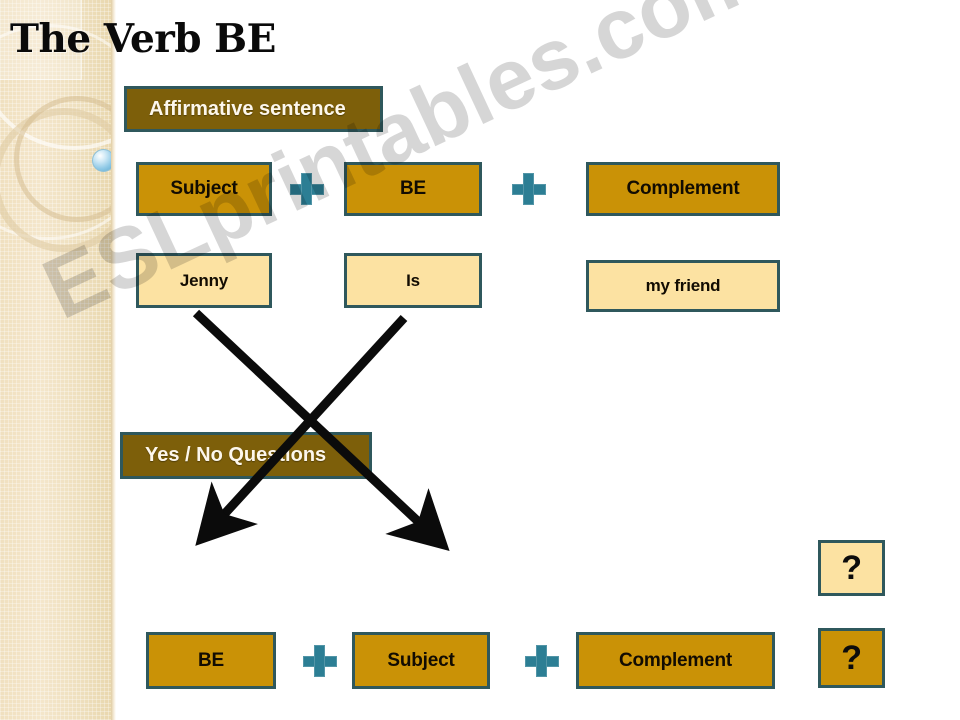 Image resolution: width=960 pixels, height=720 pixels. I want to click on affirmative-label-complement: Complement, so click(683, 189).